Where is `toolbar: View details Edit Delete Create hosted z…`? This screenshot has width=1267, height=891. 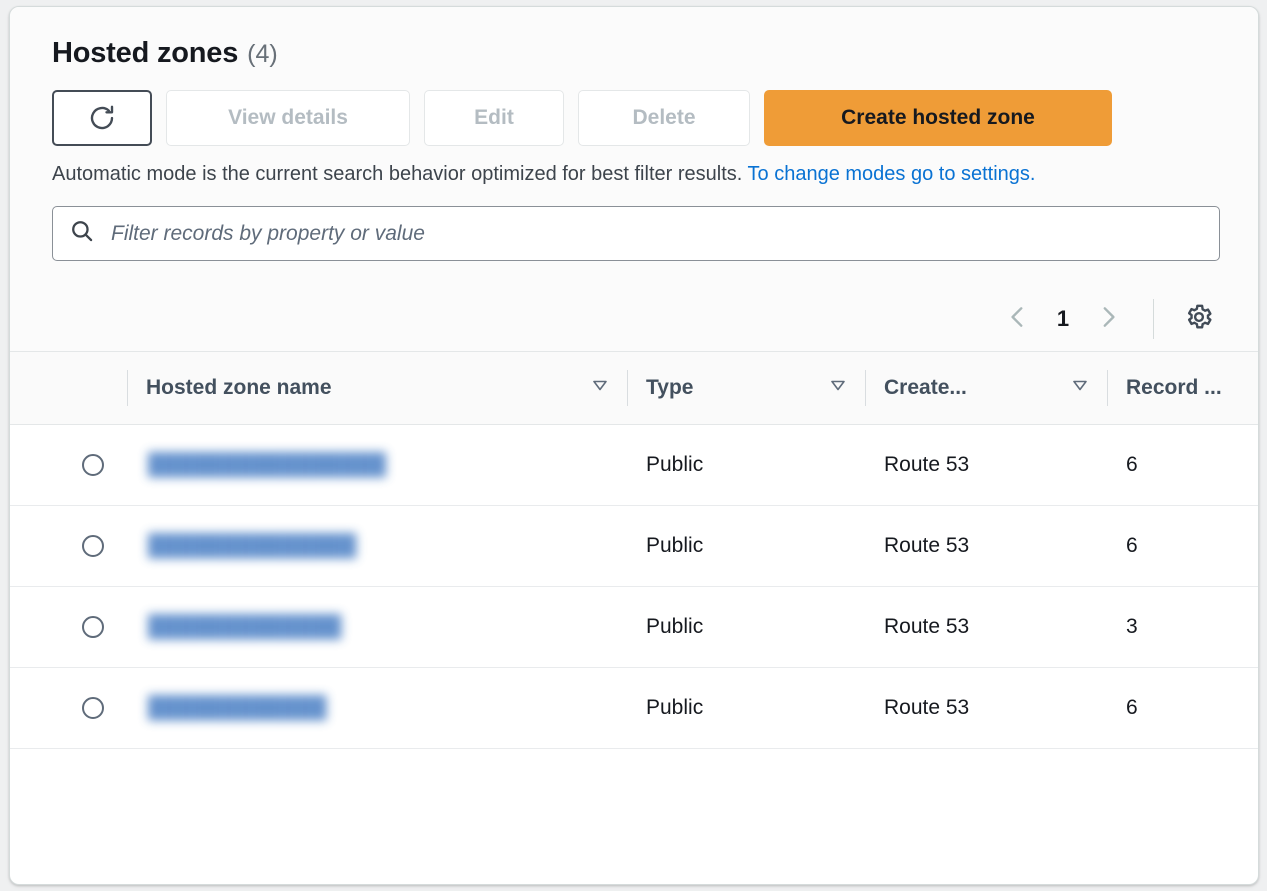
toolbar: View details Edit Delete Create hosted z… is located at coordinates (655, 118).